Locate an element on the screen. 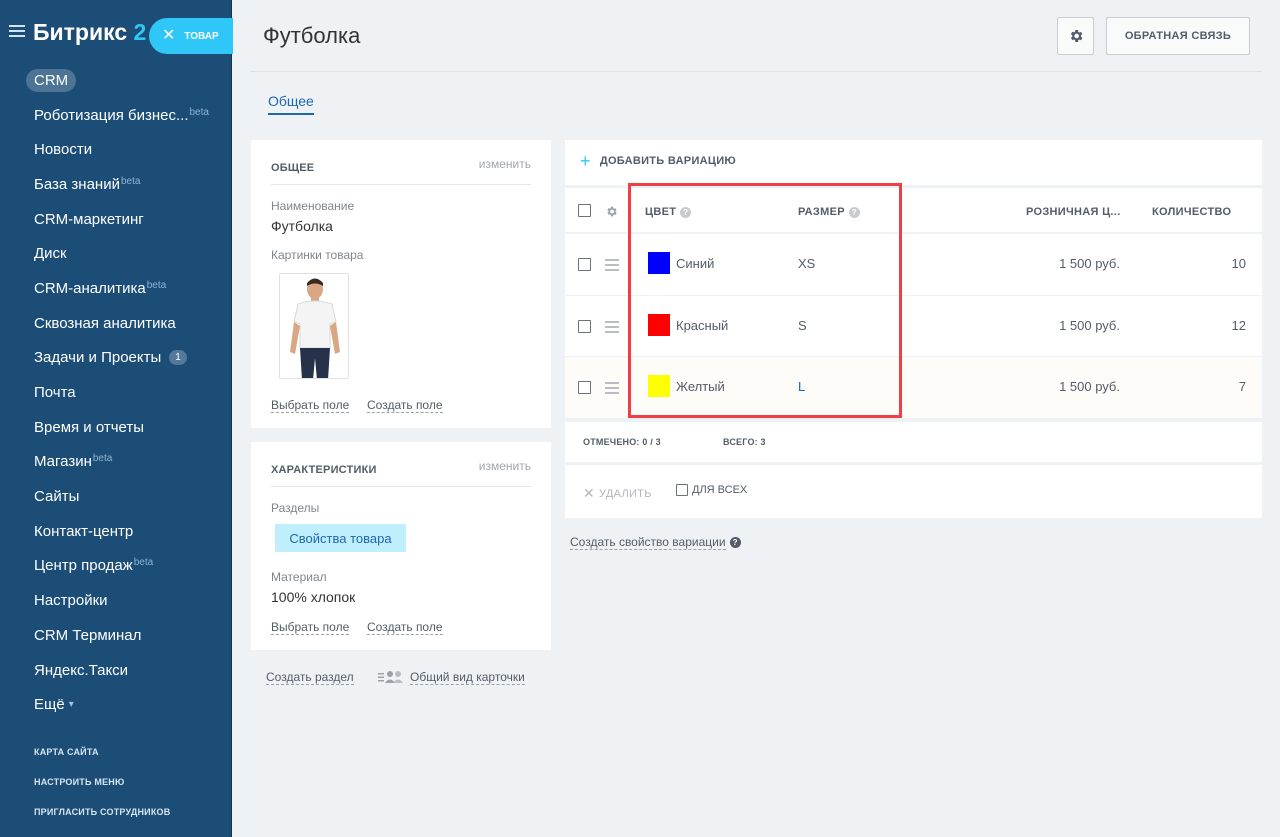 Image resolution: width=1280 pixels, height=837 pixels. create-section-link: Создать раздел is located at coordinates (310, 677).